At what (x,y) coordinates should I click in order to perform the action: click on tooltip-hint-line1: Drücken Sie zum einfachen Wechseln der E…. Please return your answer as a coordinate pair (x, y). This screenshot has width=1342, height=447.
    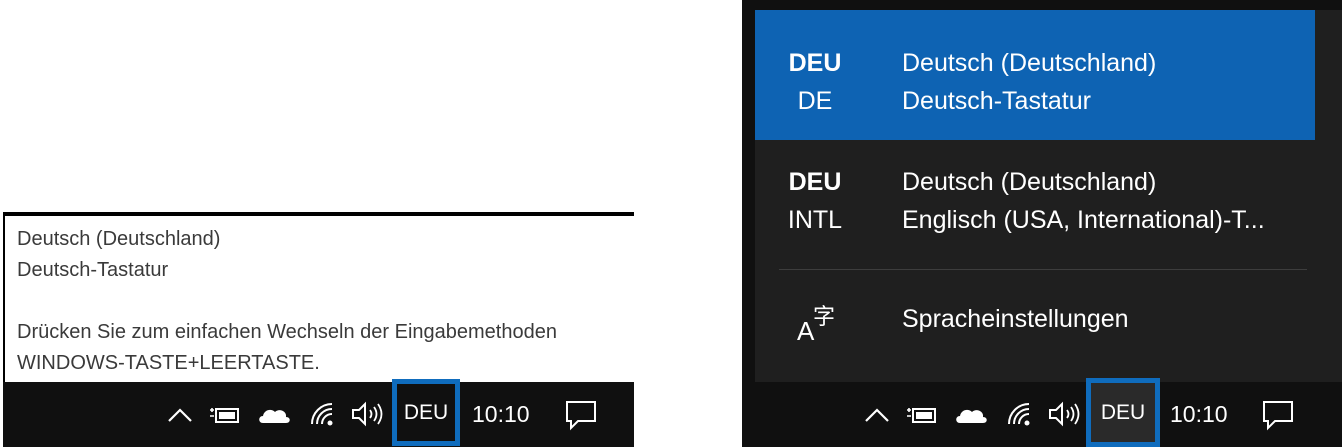
    Looking at the image, I should click on (287, 332).